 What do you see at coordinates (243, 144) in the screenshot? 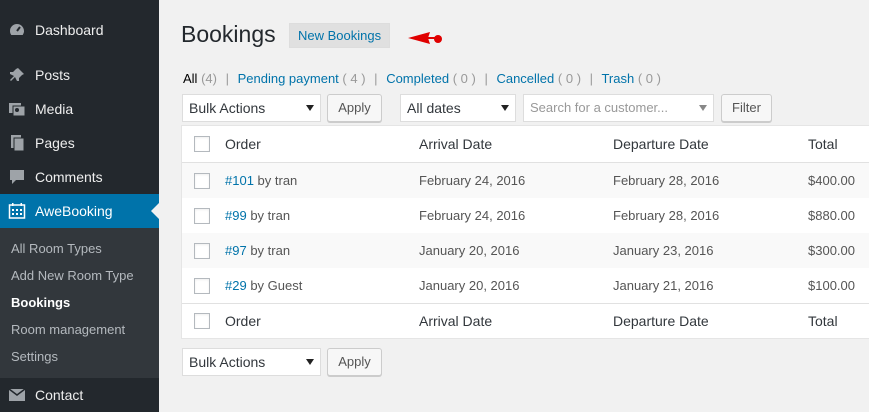
I see `column-header-order: Order` at bounding box center [243, 144].